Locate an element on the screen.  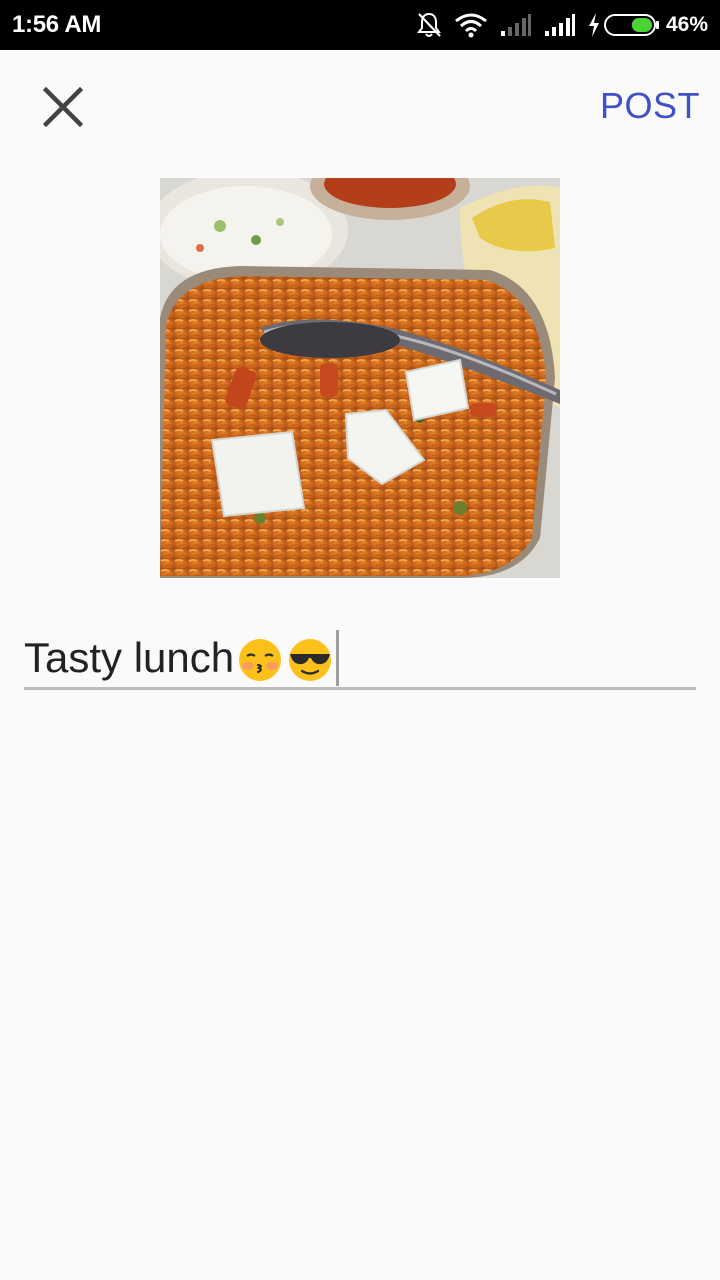
caption-underline is located at coordinates (360, 688).